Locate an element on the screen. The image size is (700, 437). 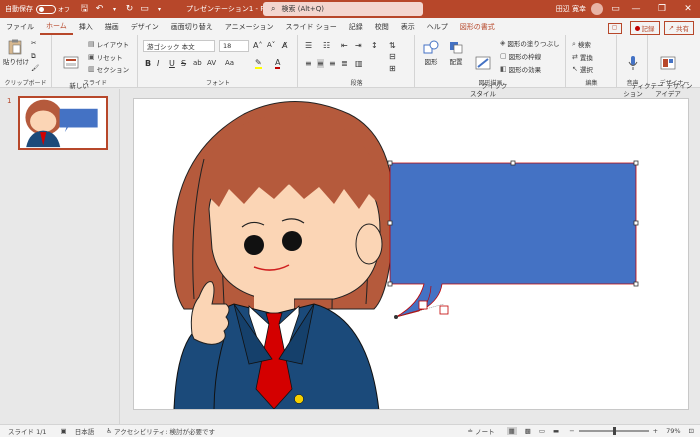
quick-style-button: クイック スタイル is located at coordinates (488, 72).